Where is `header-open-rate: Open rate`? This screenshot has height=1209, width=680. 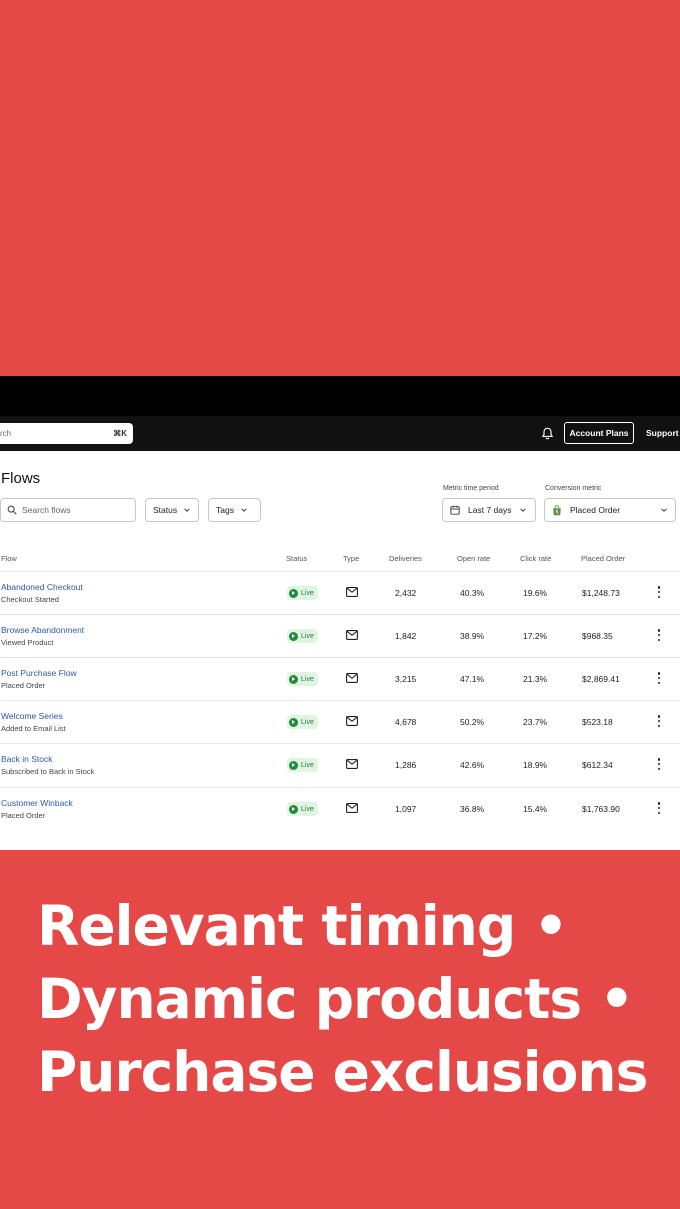
header-open-rate: Open rate is located at coordinates (473, 558).